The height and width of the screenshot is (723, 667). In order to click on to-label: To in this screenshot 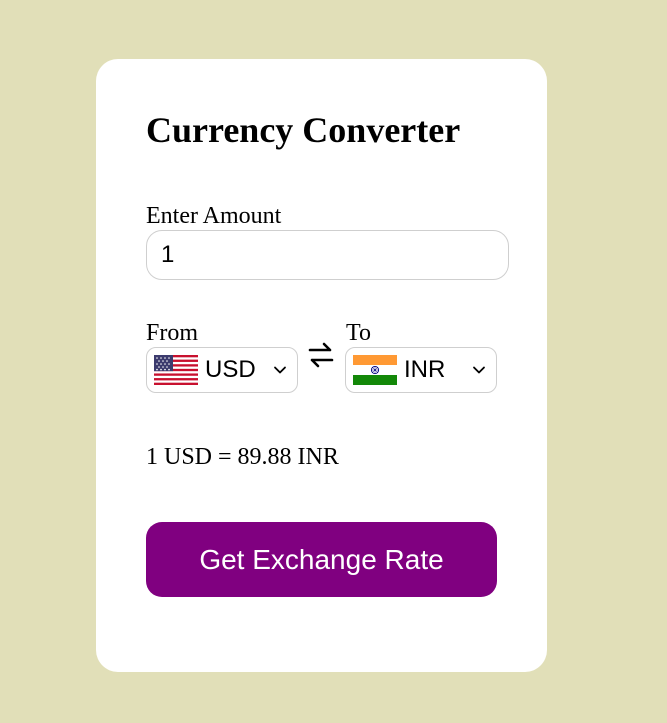, I will do `click(358, 333)`.